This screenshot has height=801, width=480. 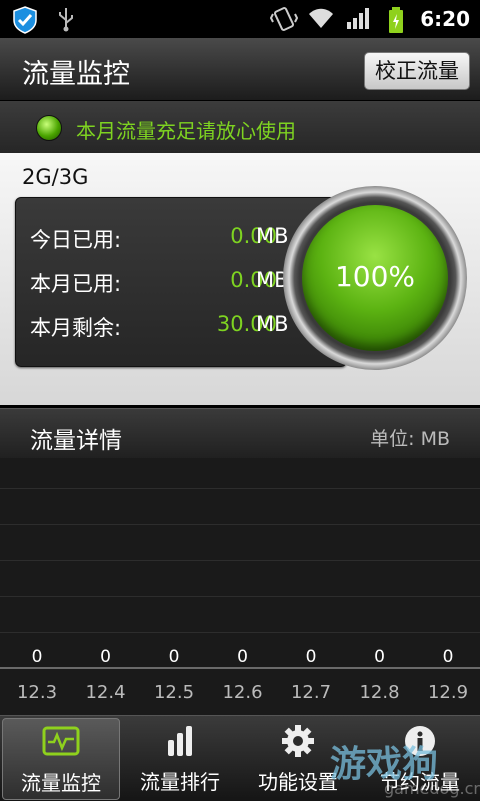 I want to click on tab-traffic-ranking: 流量排行, so click(x=180, y=758).